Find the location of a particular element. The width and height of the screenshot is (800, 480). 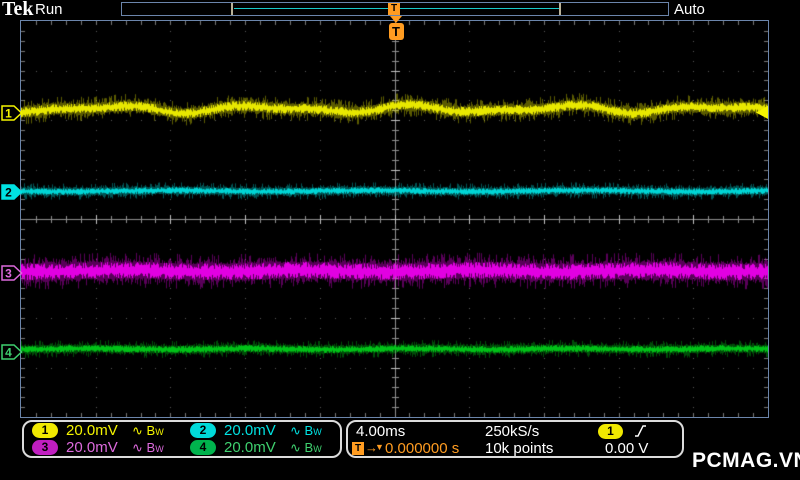

trigger-level-arrow-icon is located at coordinates (762, 112).